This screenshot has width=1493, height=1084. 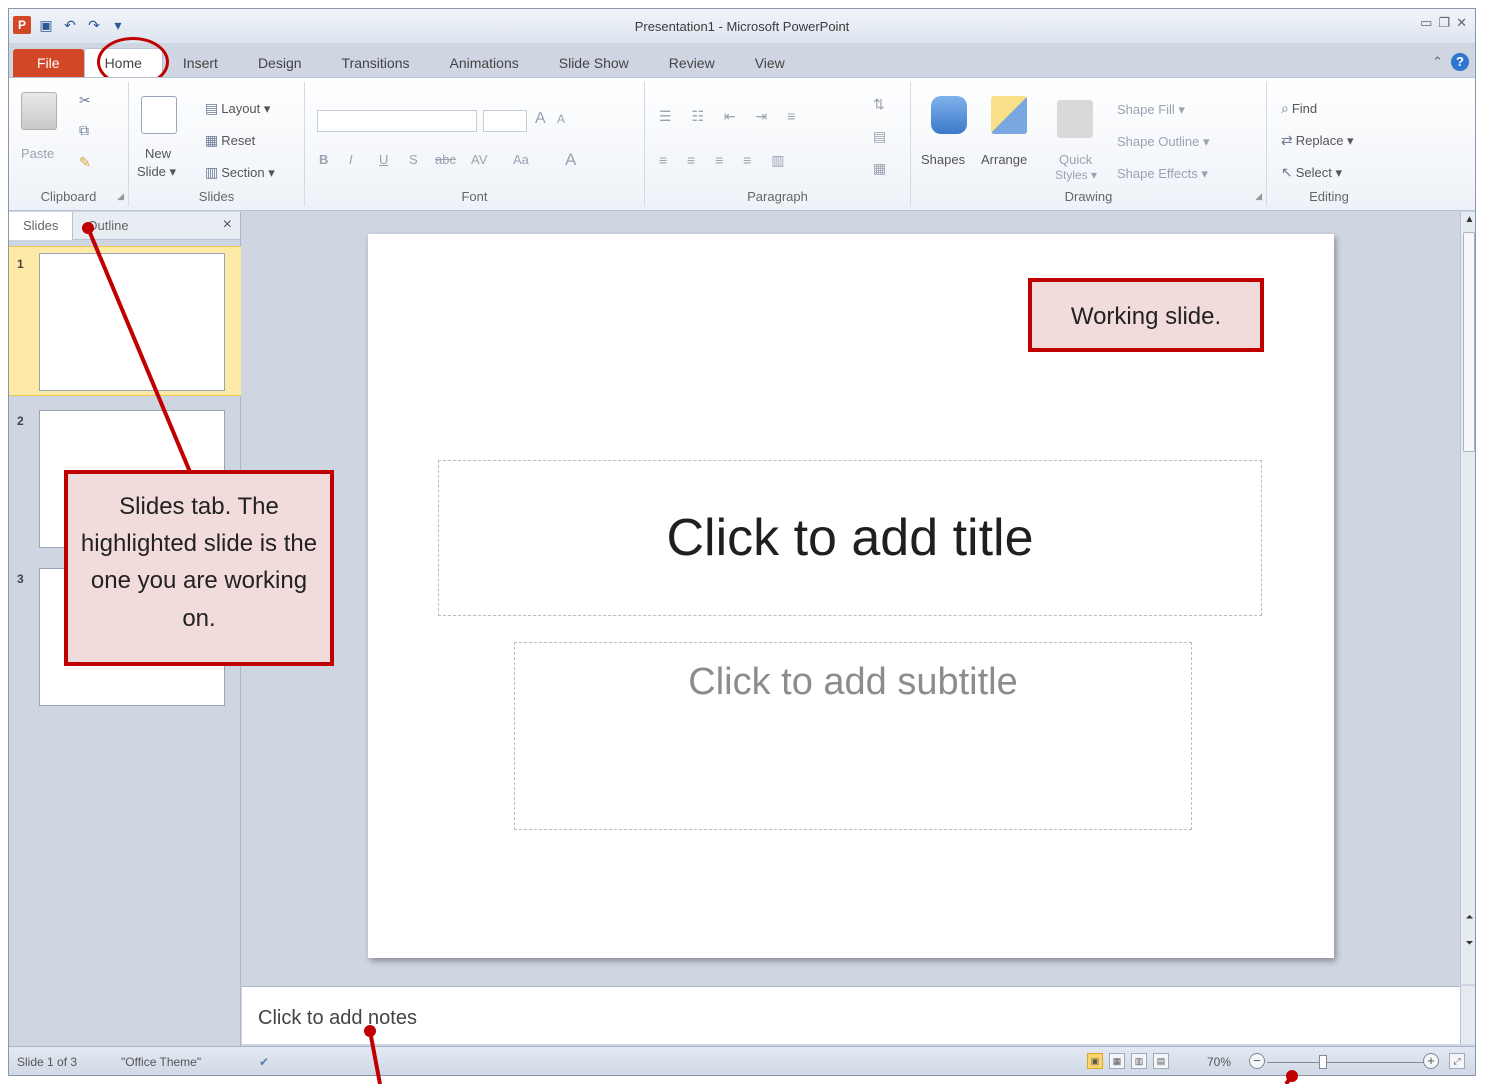 I want to click on cut-icon: ✂, so click(x=85, y=100).